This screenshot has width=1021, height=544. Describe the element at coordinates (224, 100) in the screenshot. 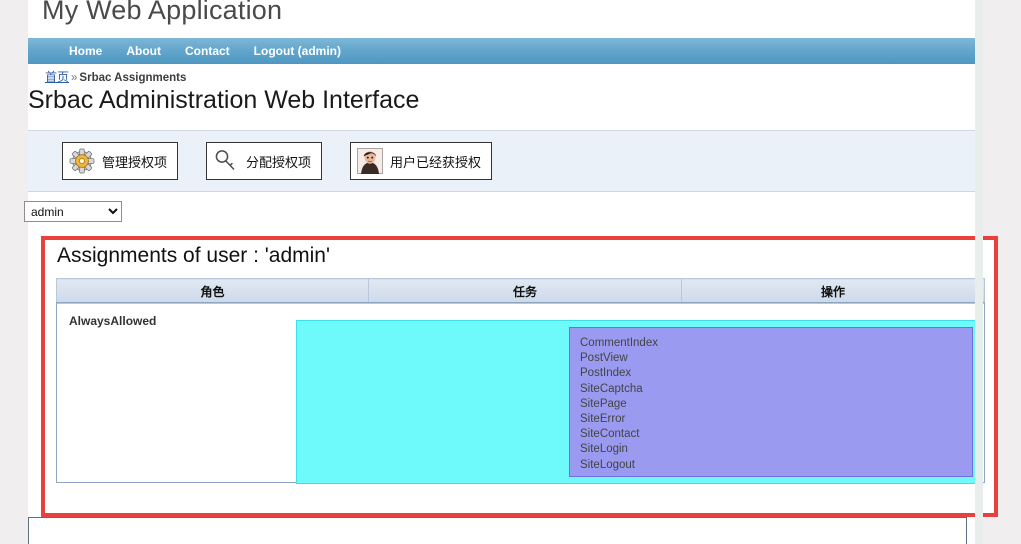

I see `page-title: Srbac Administration Web Interface` at that location.